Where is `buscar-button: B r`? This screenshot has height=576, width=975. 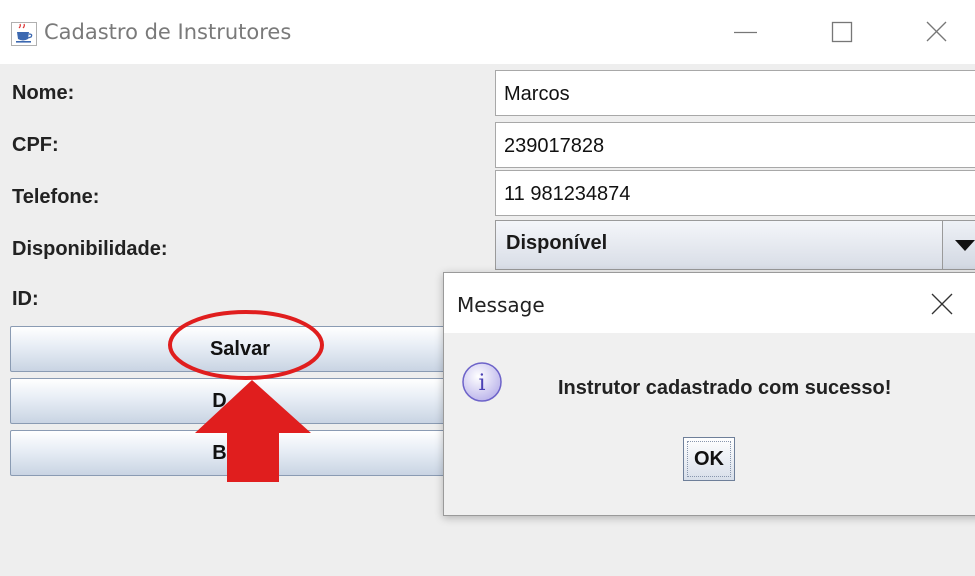
buscar-button: B r is located at coordinates (240, 453).